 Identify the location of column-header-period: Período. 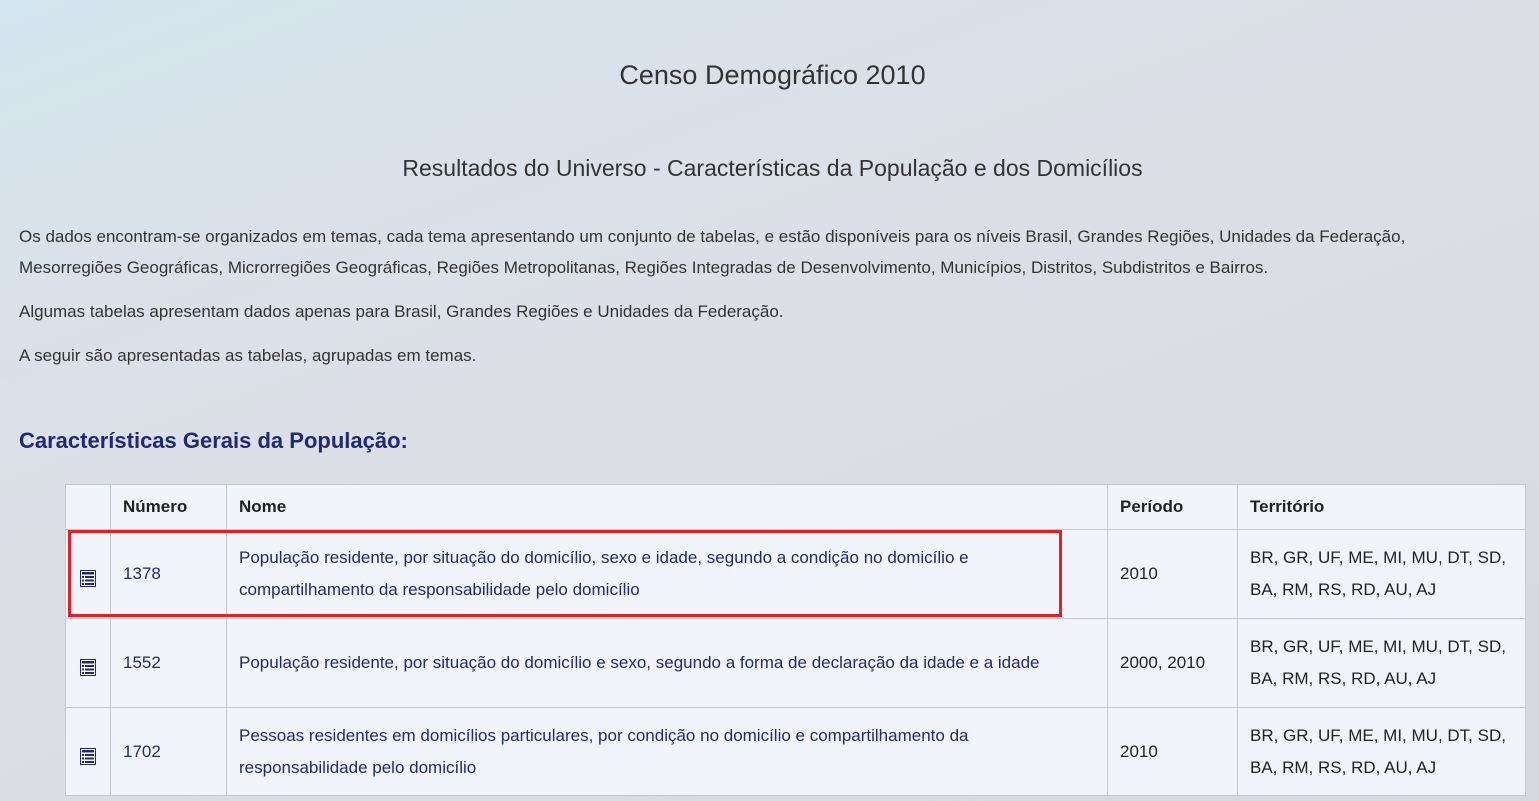
(1172, 507).